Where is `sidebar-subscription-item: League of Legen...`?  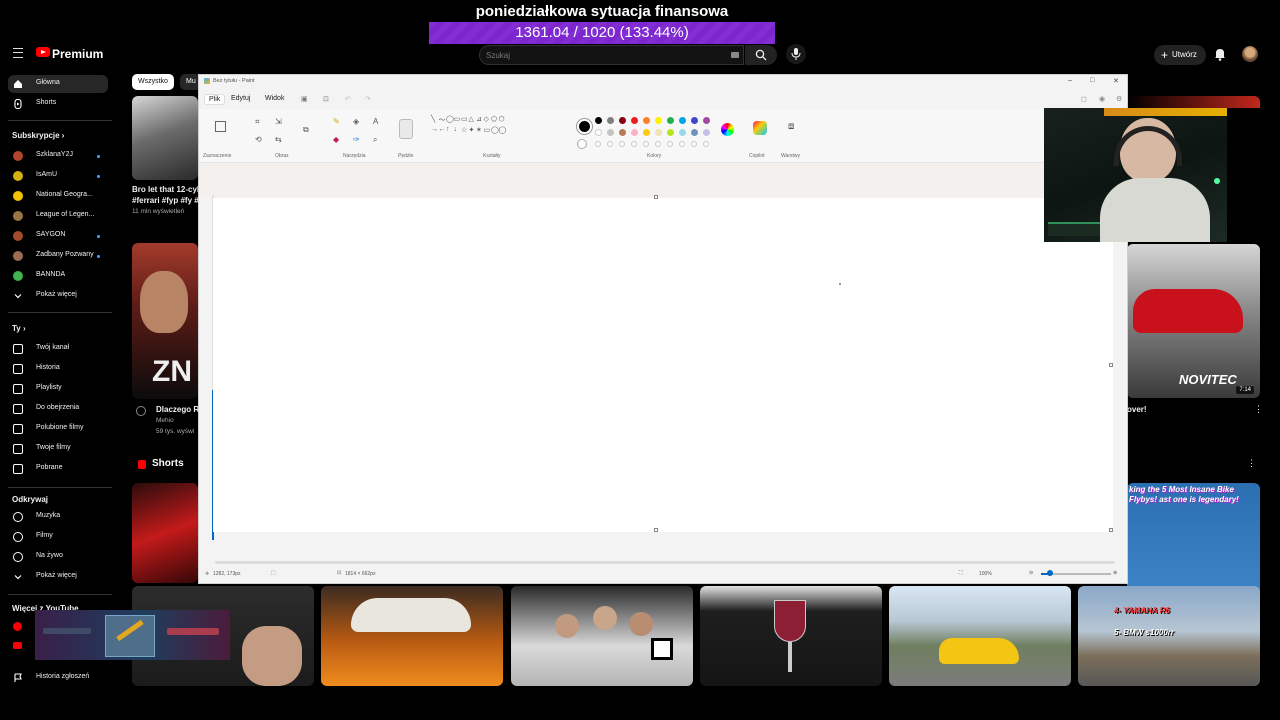
sidebar-subscription-item: League of Legen... is located at coordinates (58, 216).